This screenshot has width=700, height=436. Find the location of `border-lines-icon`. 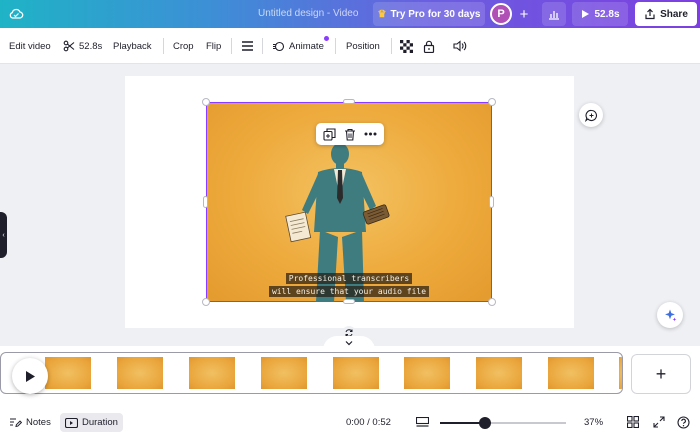

border-lines-icon is located at coordinates (247, 46).